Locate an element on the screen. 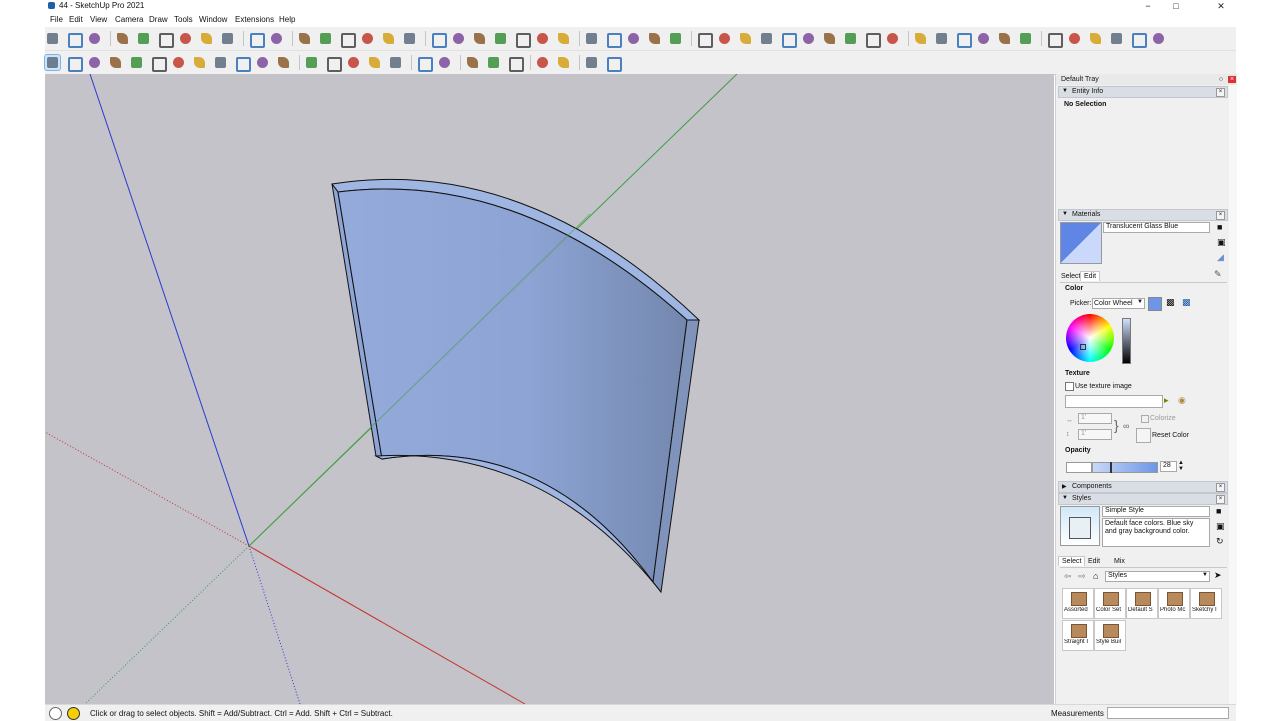 The width and height of the screenshot is (1280, 721). new-icon is located at coordinates (52, 38).